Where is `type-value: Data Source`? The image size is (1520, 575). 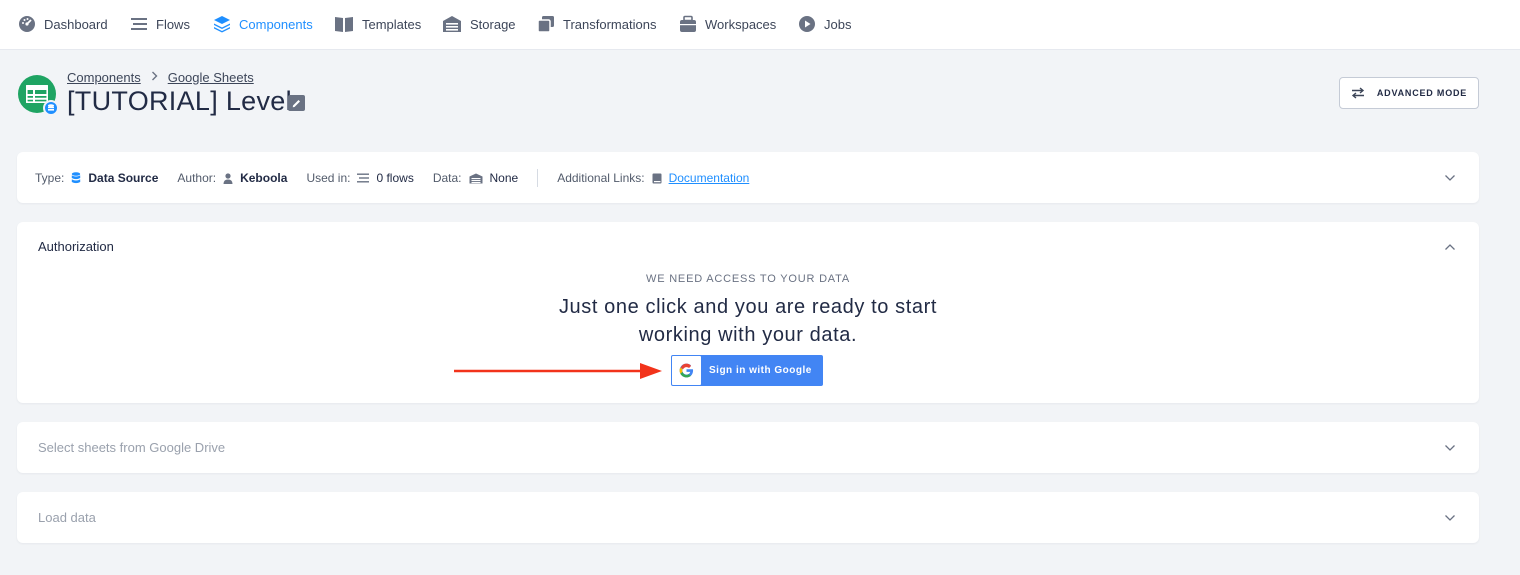 type-value: Data Source is located at coordinates (114, 178).